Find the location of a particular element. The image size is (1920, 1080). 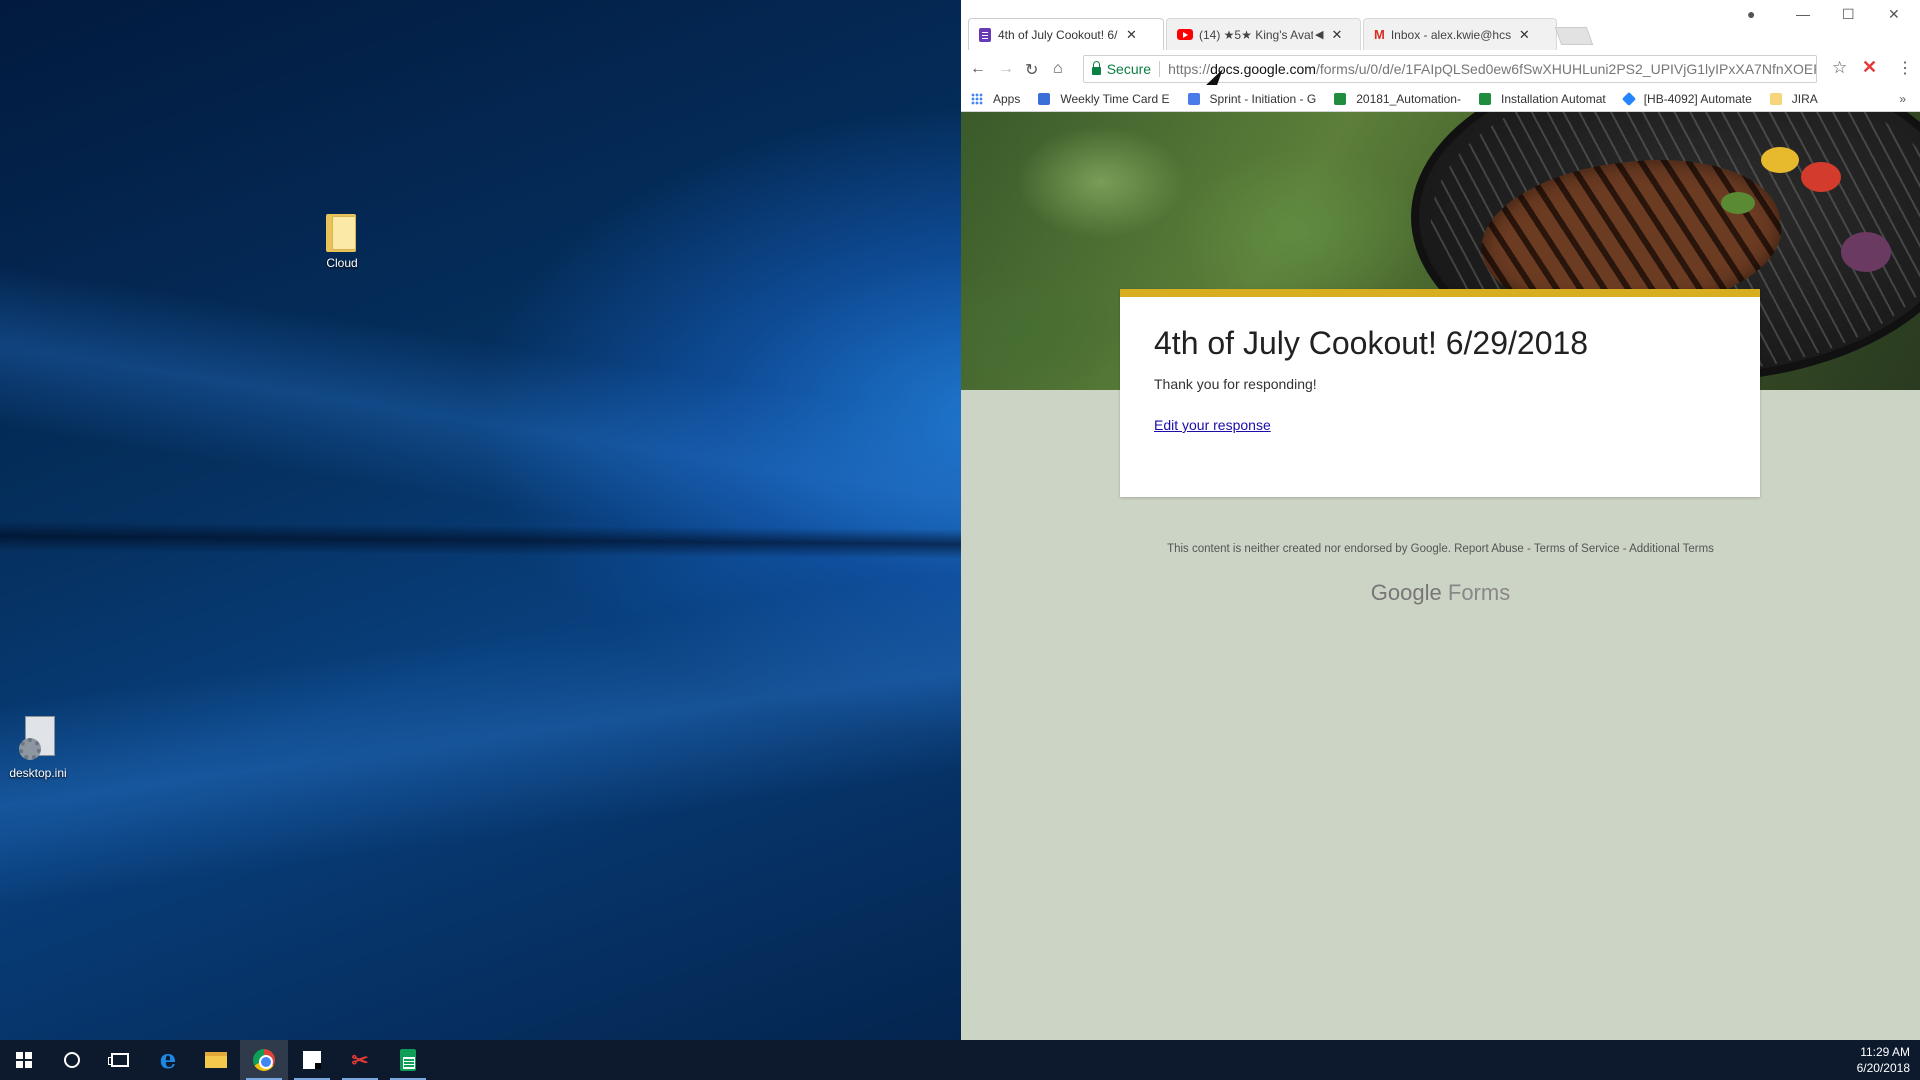

cloud-icon is located at coordinates (1044, 98).